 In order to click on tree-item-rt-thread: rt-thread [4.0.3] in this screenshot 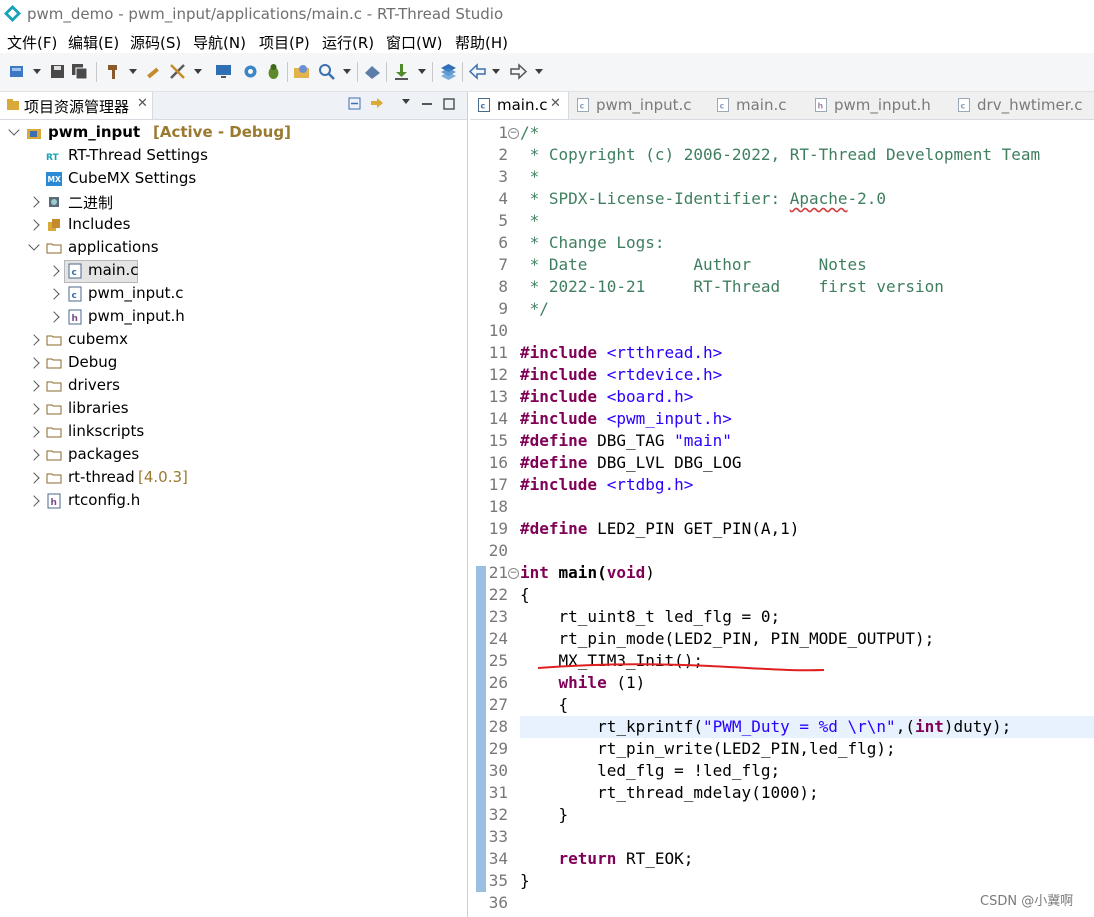, I will do `click(230, 478)`.